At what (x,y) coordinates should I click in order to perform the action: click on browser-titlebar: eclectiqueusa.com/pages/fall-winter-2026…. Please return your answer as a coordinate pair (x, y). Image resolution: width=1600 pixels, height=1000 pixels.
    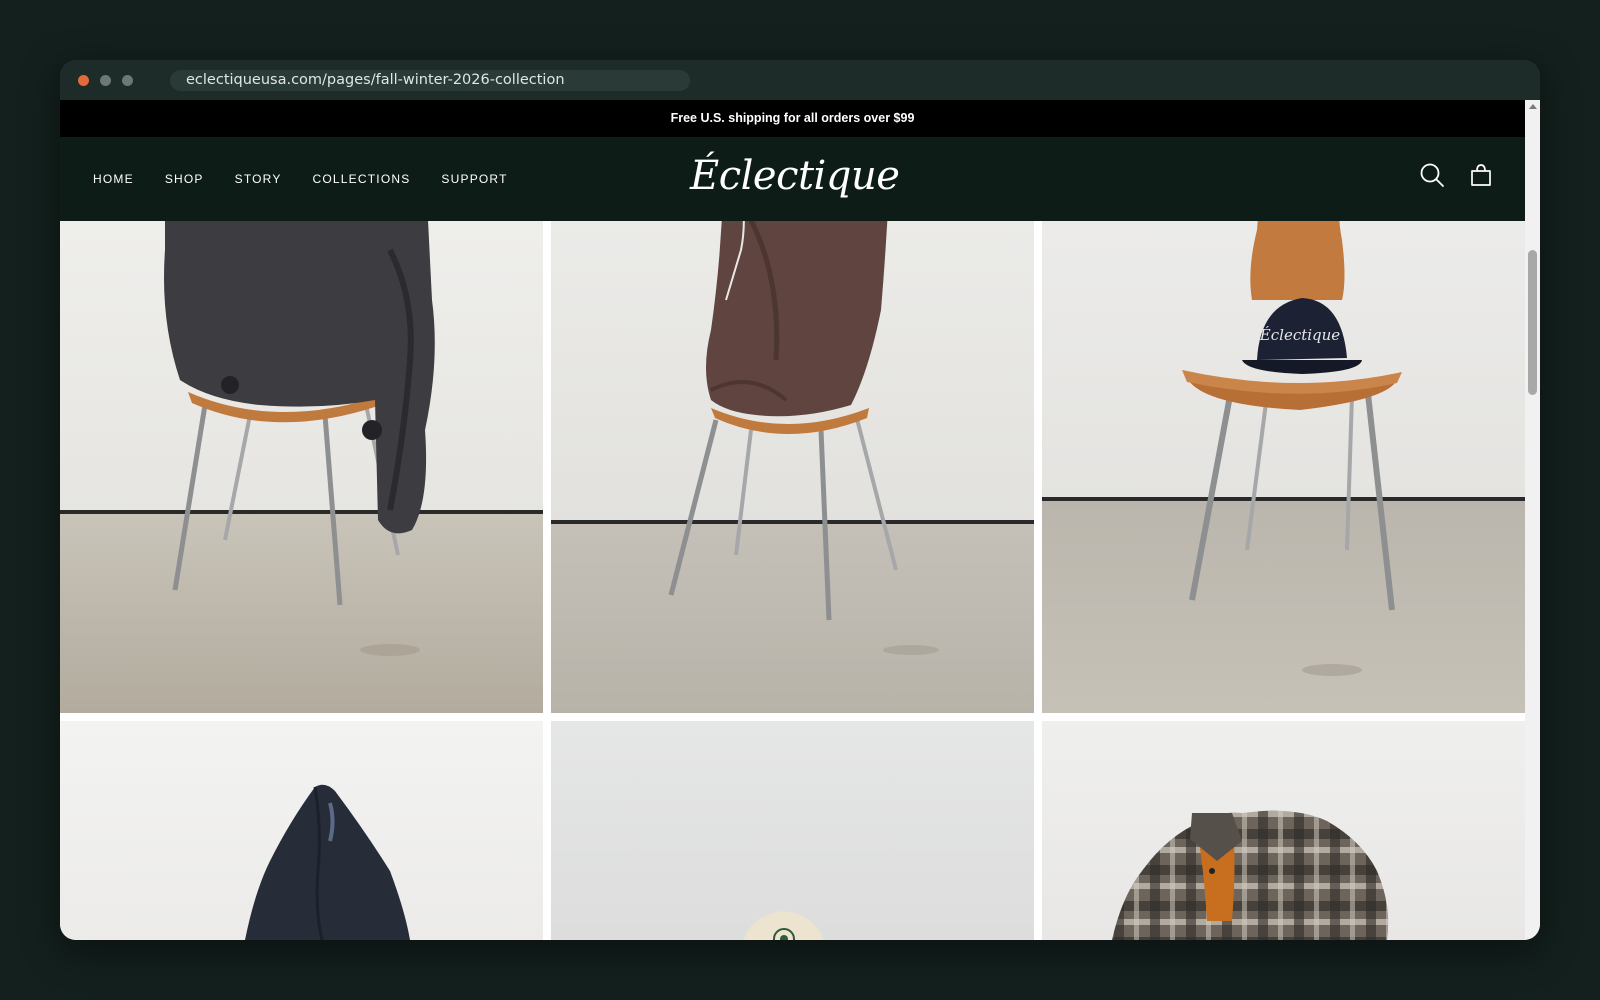
    Looking at the image, I should click on (800, 80).